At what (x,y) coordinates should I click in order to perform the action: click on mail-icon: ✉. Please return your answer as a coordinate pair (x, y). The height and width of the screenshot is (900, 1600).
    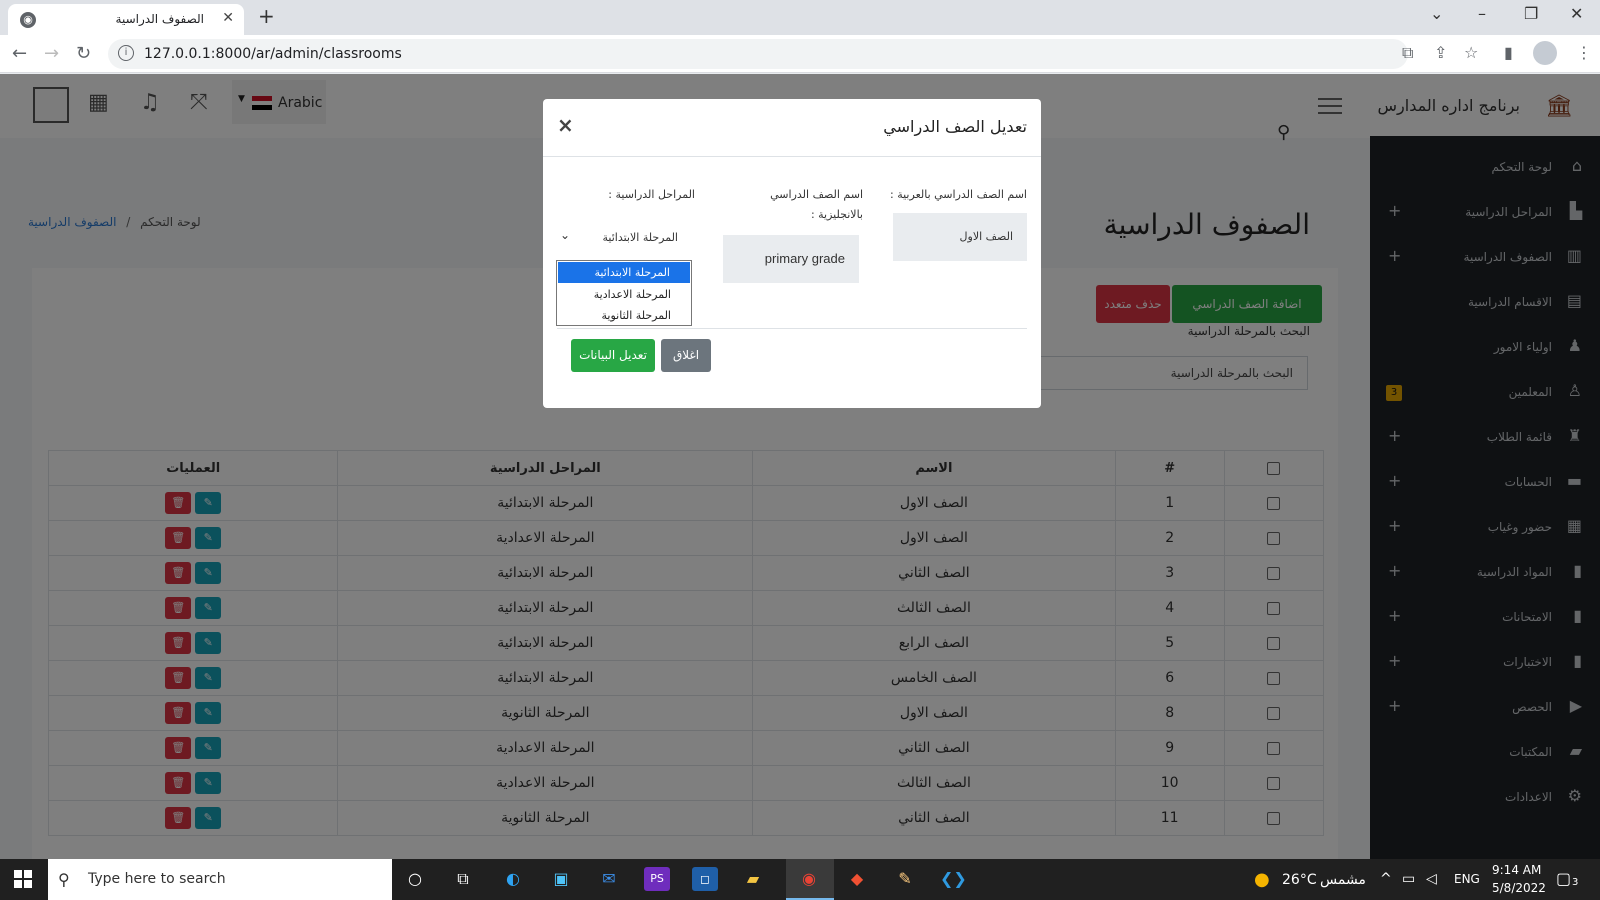
    Looking at the image, I should click on (609, 879).